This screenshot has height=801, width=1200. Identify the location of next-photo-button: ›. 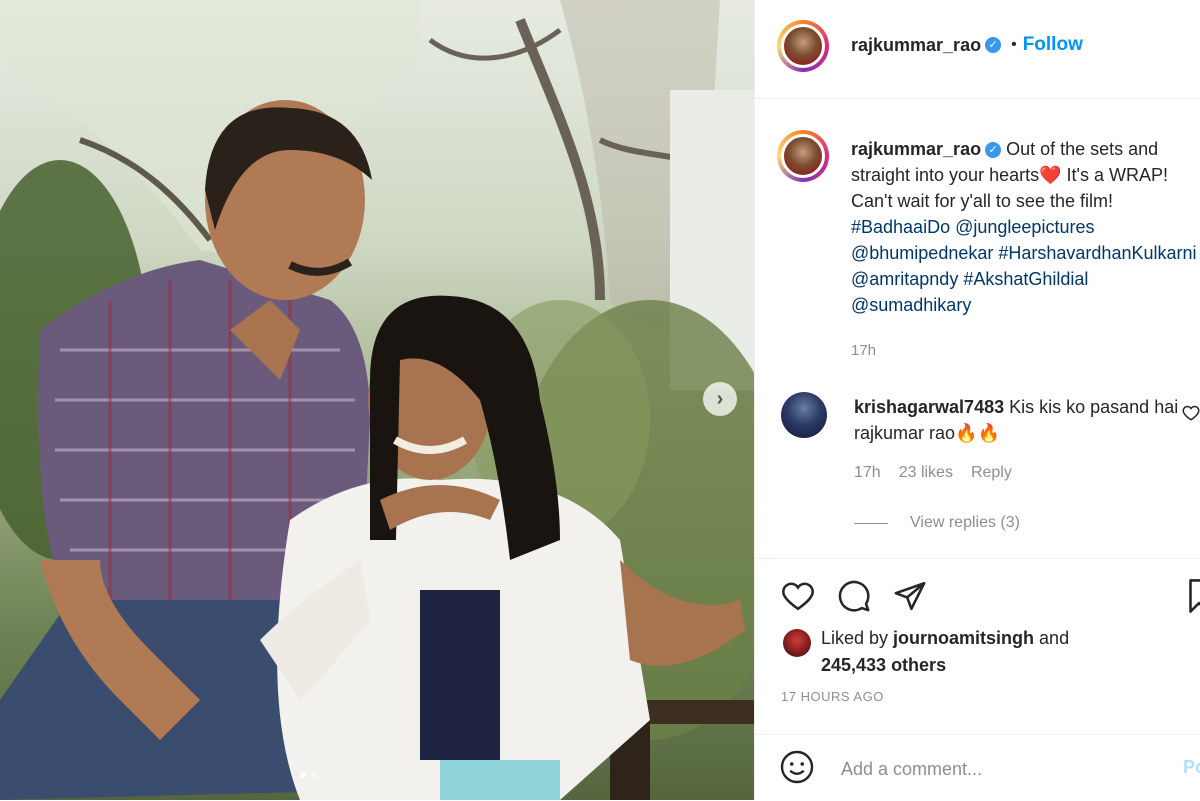
(720, 399).